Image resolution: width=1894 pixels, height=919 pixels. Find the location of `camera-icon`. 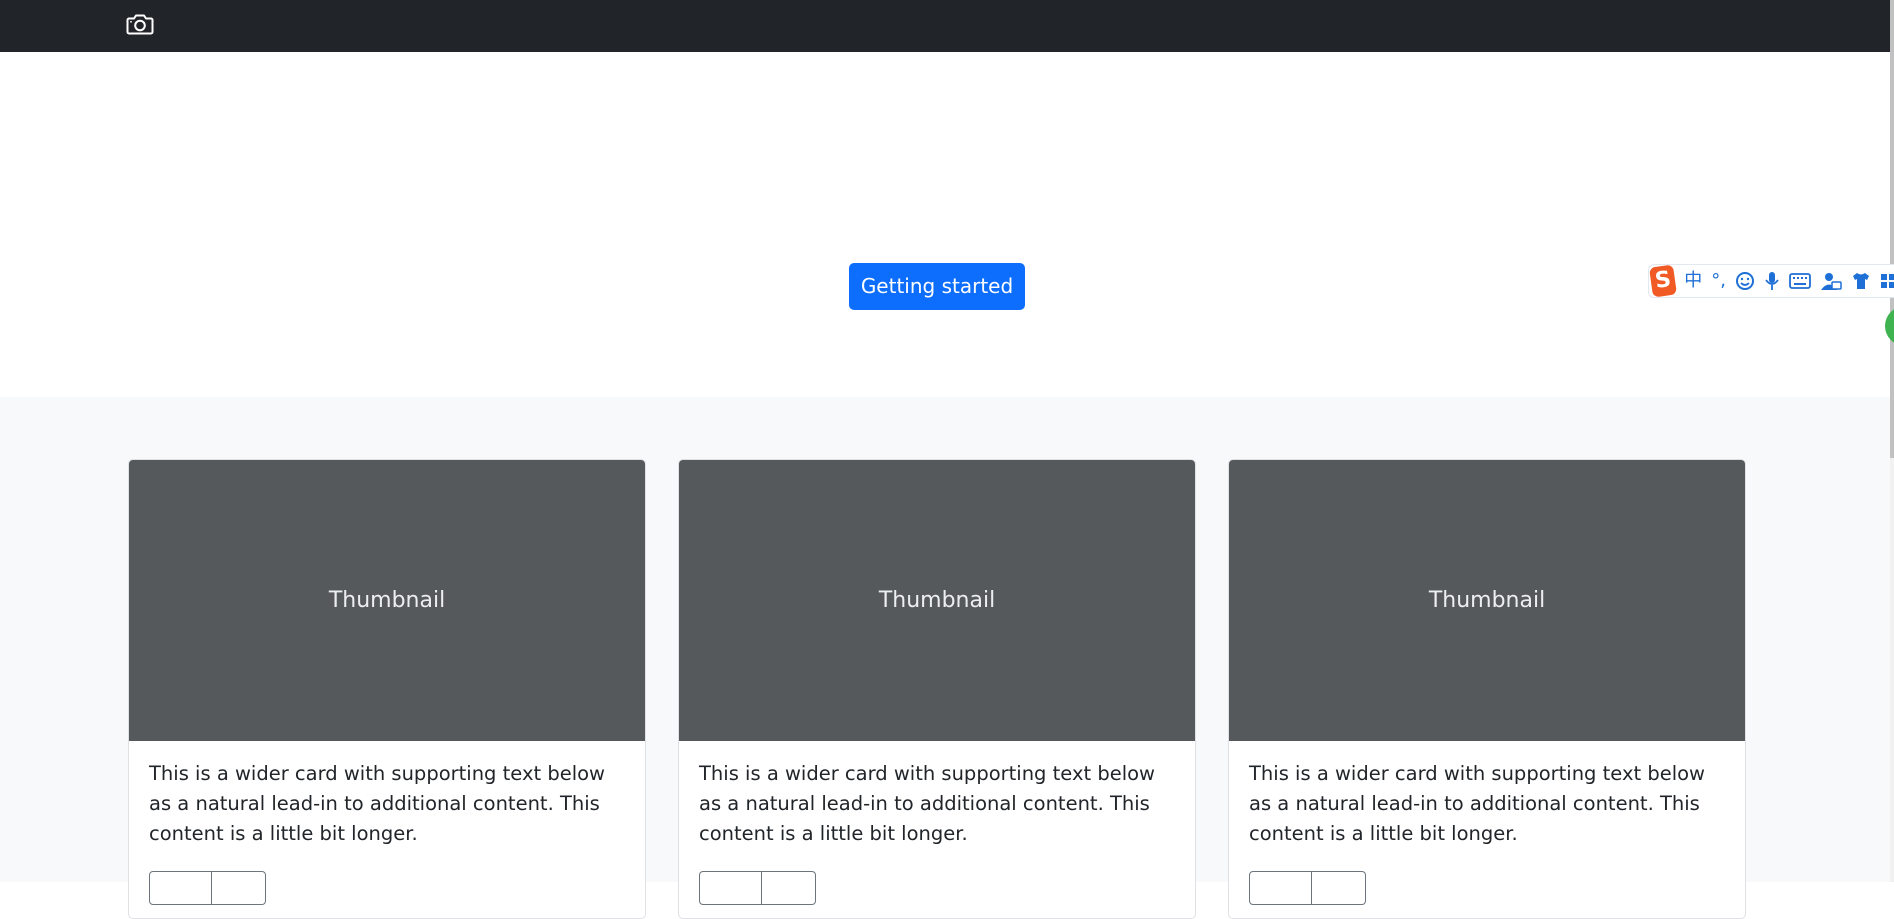

camera-icon is located at coordinates (140, 24).